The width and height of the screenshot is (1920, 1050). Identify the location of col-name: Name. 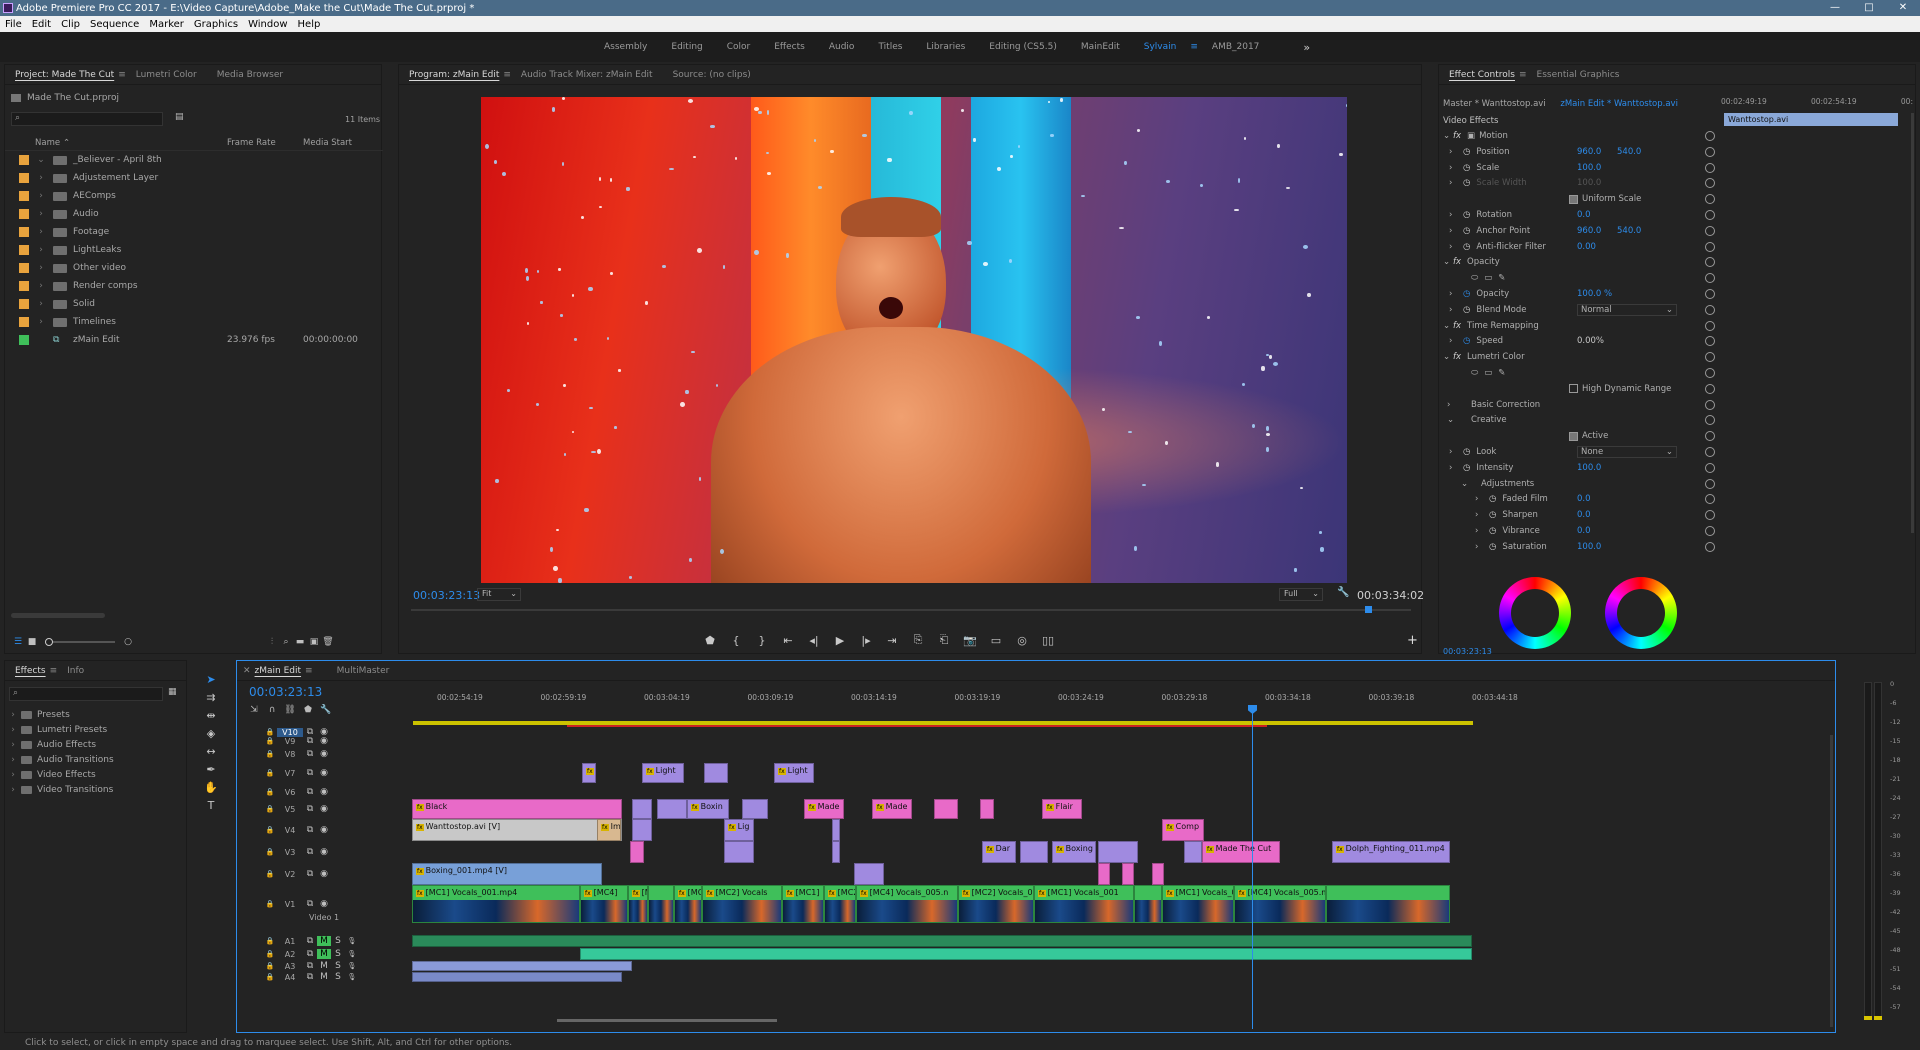
(47, 143).